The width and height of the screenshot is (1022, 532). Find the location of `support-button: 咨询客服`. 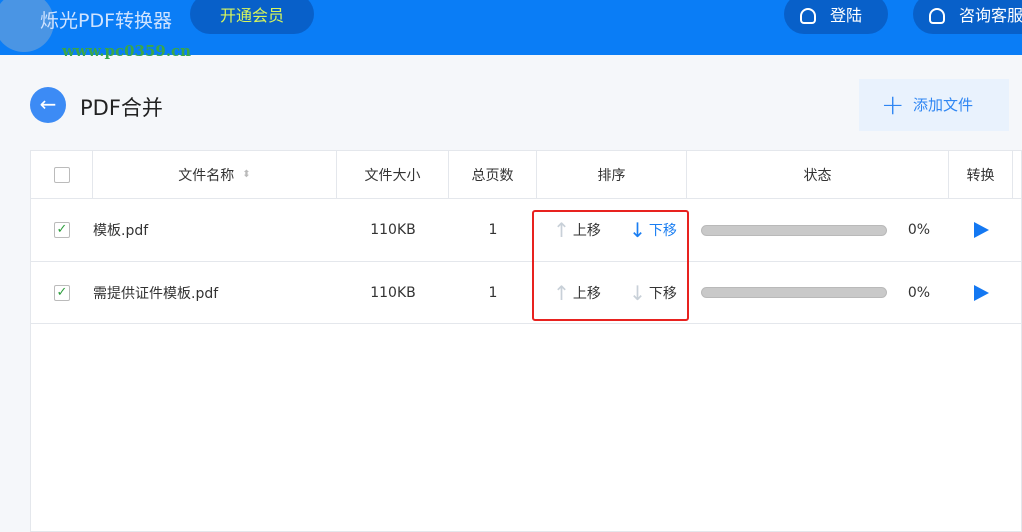

support-button: 咨询客服 is located at coordinates (967, 17).